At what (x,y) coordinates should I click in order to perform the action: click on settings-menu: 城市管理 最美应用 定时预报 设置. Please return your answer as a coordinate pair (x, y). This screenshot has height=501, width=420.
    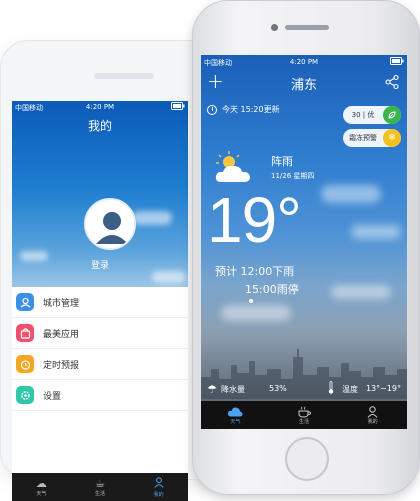
    Looking at the image, I should click on (100, 349).